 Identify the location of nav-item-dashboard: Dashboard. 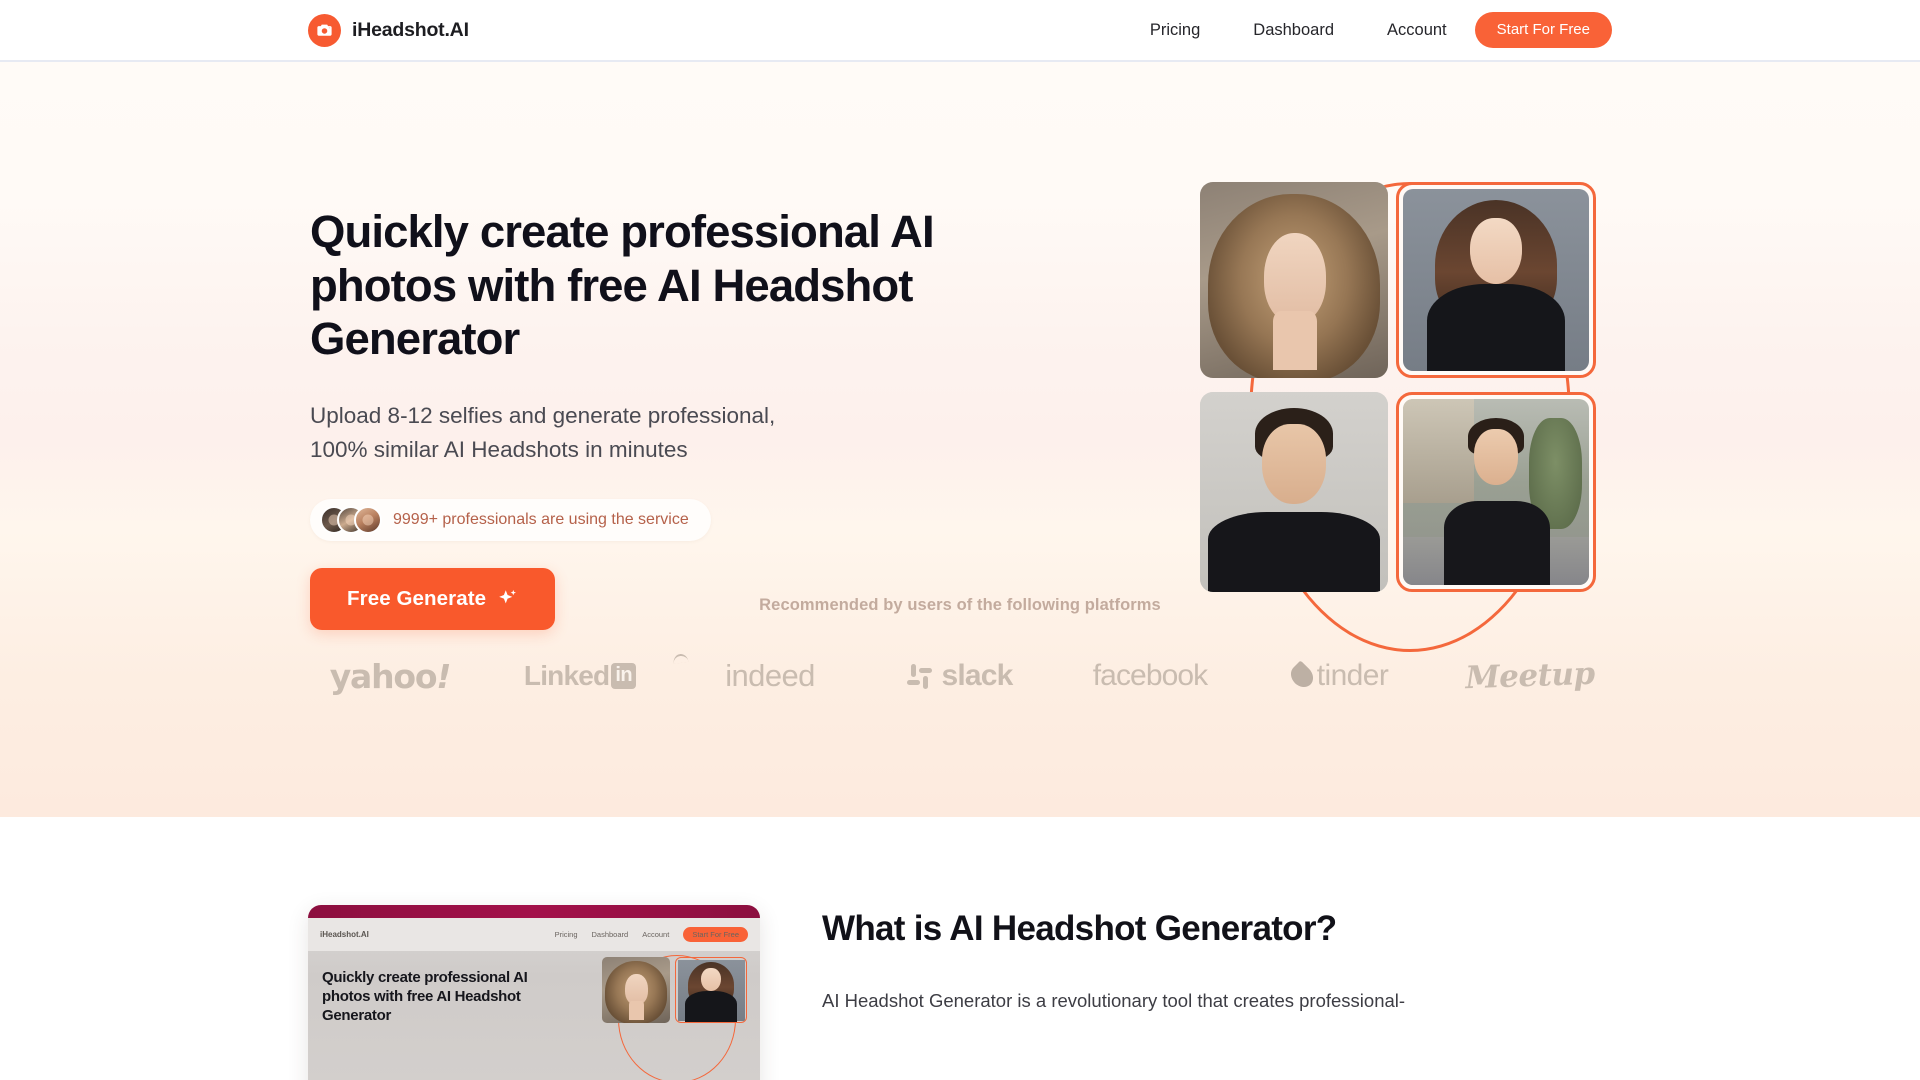
(1293, 30).